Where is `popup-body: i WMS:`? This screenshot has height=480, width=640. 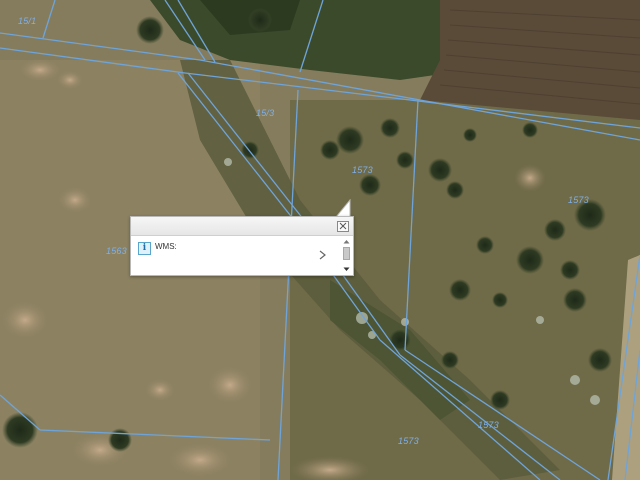 popup-body: i WMS: is located at coordinates (242, 255).